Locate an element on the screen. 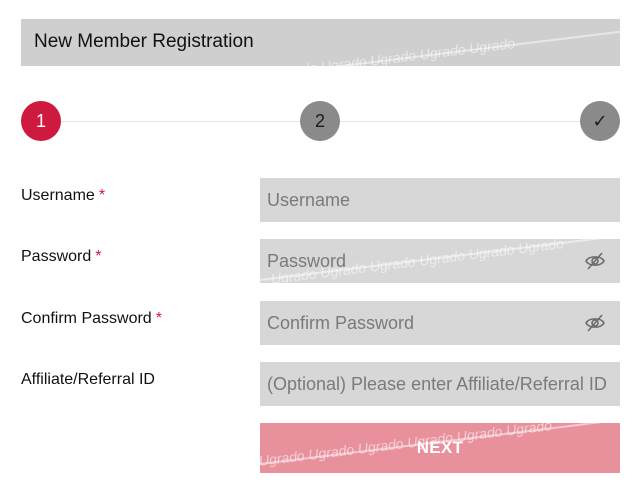  password-label: Password * is located at coordinates (61, 256).